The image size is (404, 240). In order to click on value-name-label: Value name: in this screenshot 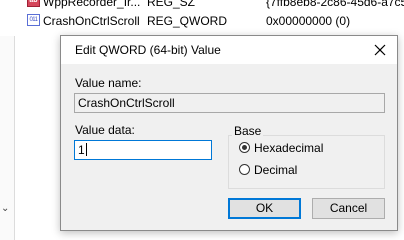, I will do `click(108, 83)`.